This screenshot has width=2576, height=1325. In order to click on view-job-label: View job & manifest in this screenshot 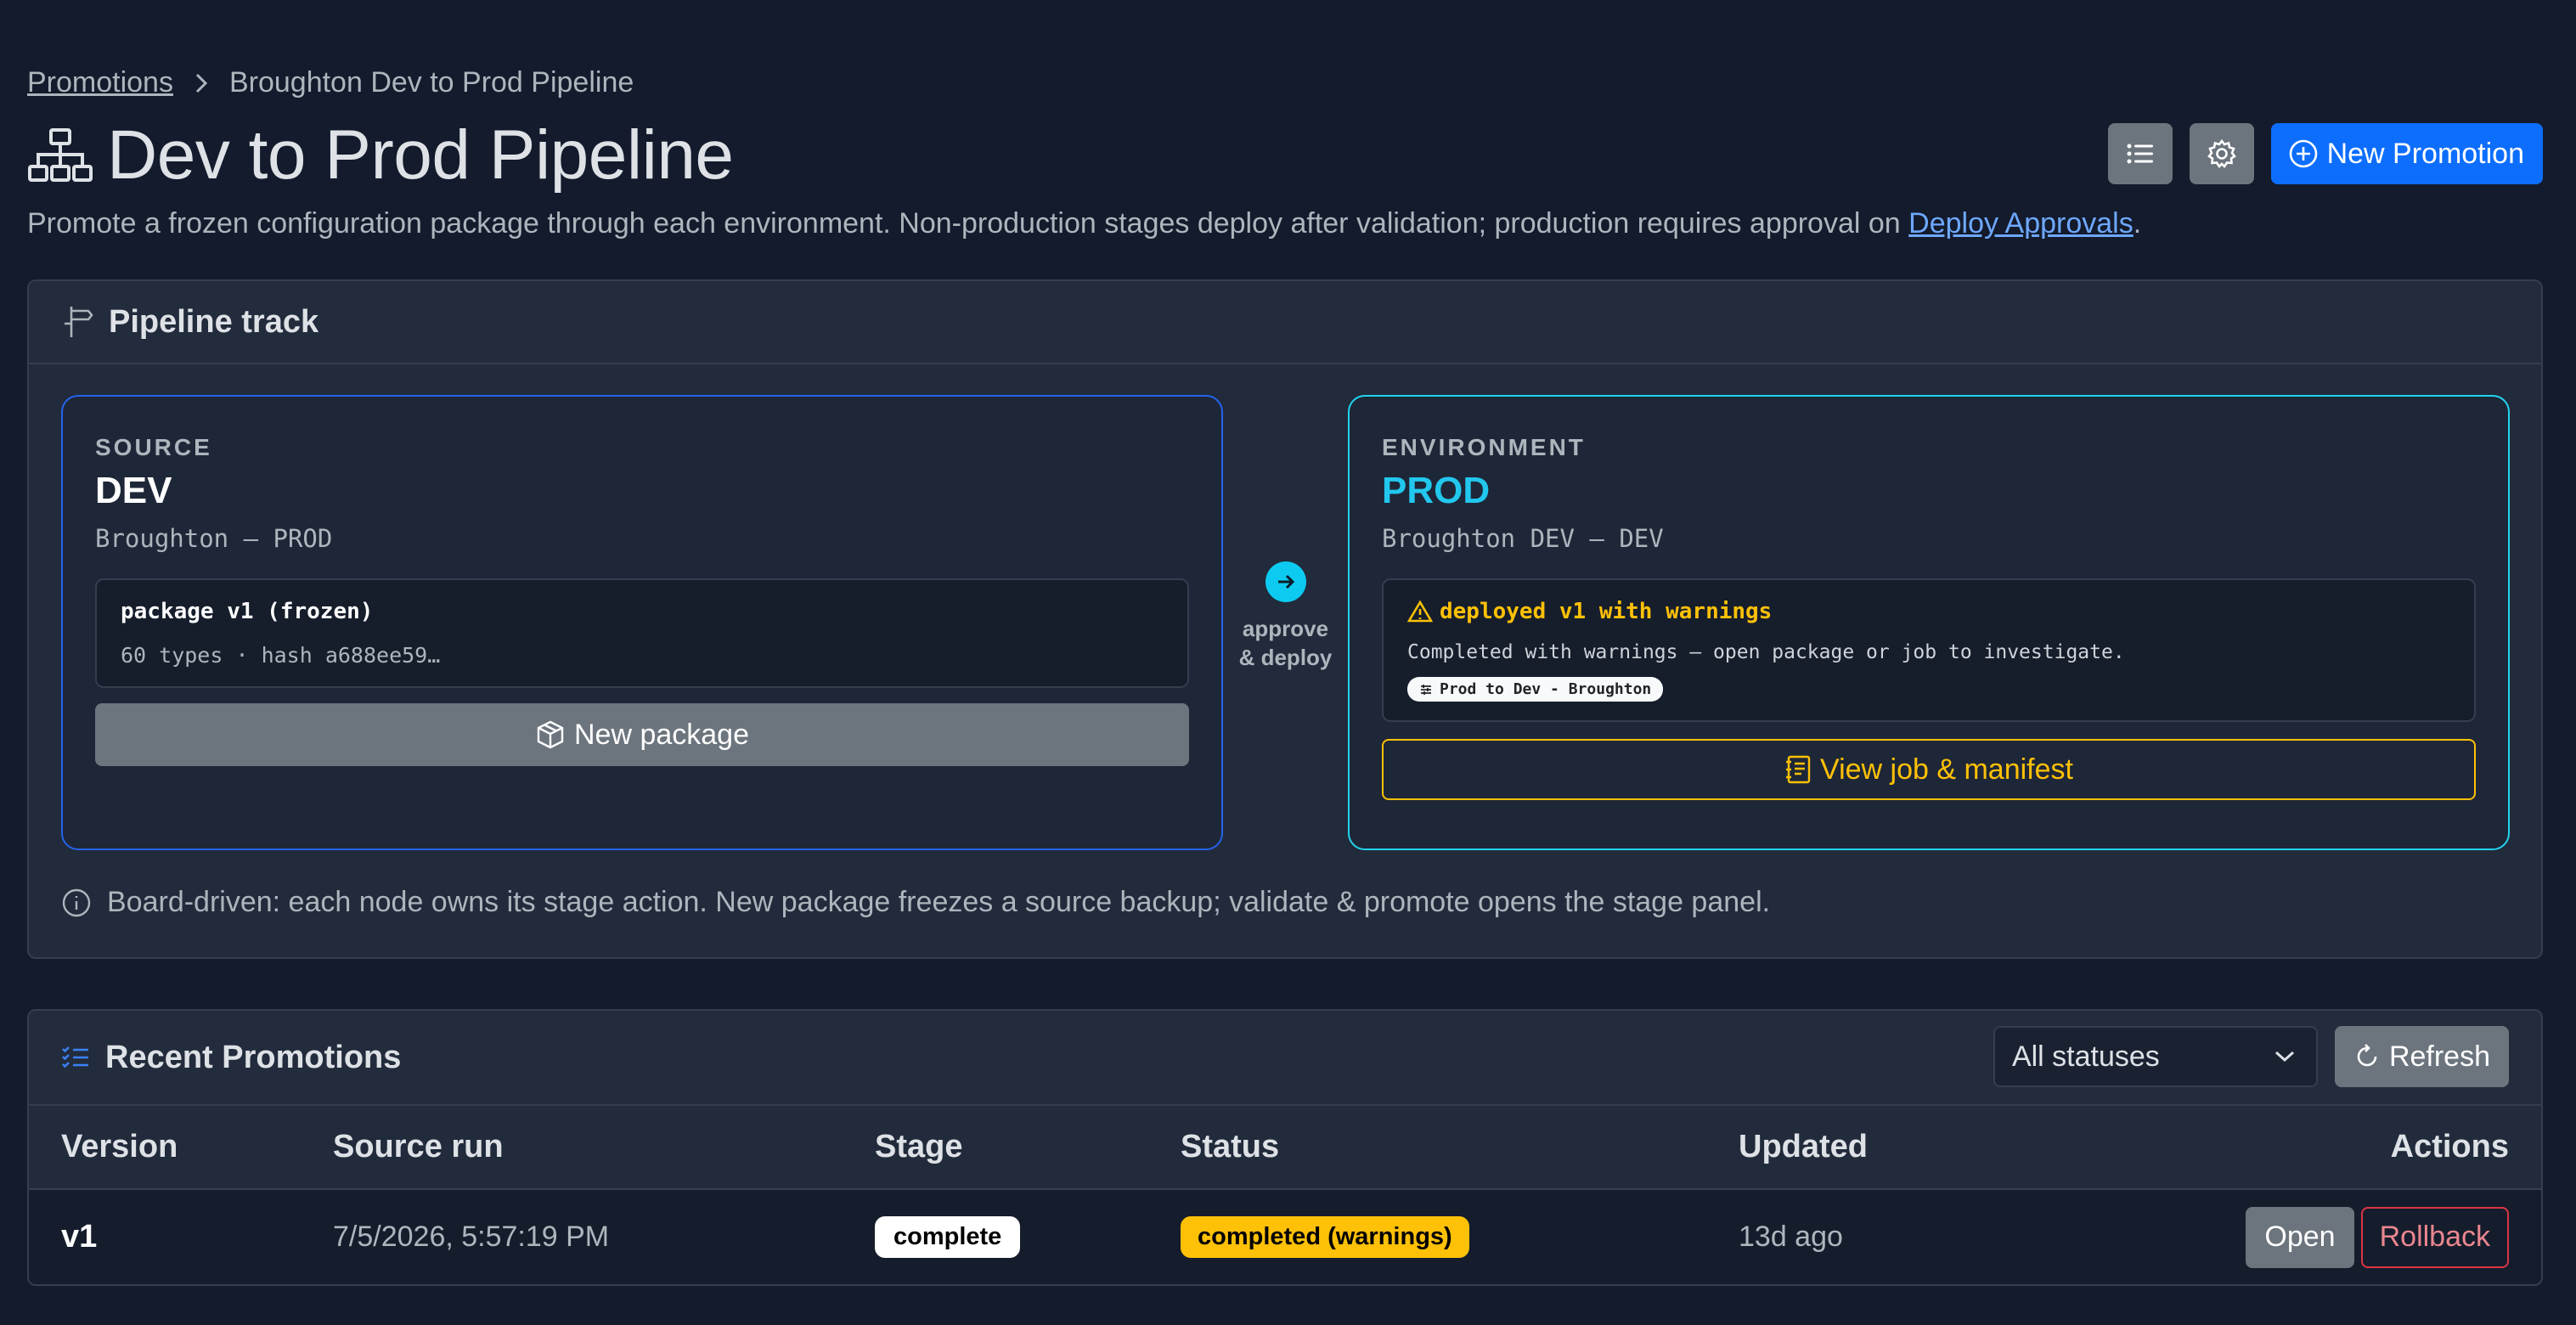, I will do `click(1946, 769)`.